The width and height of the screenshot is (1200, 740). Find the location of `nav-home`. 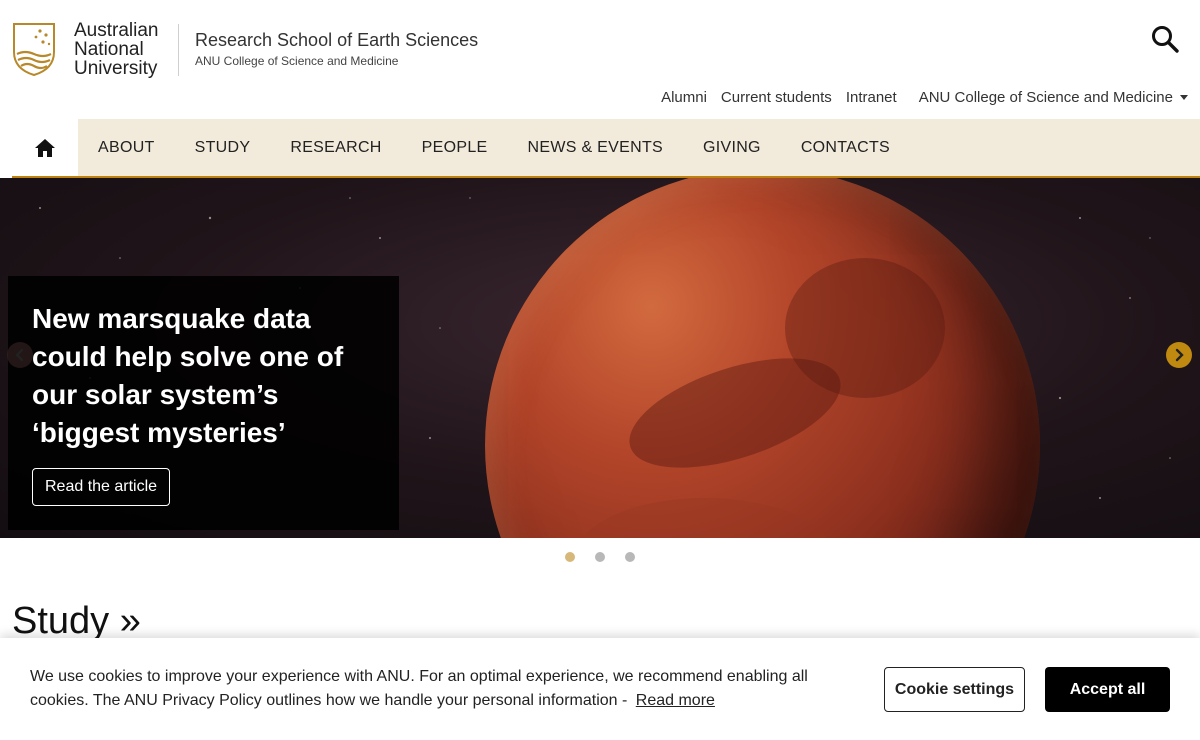

nav-home is located at coordinates (45, 147).